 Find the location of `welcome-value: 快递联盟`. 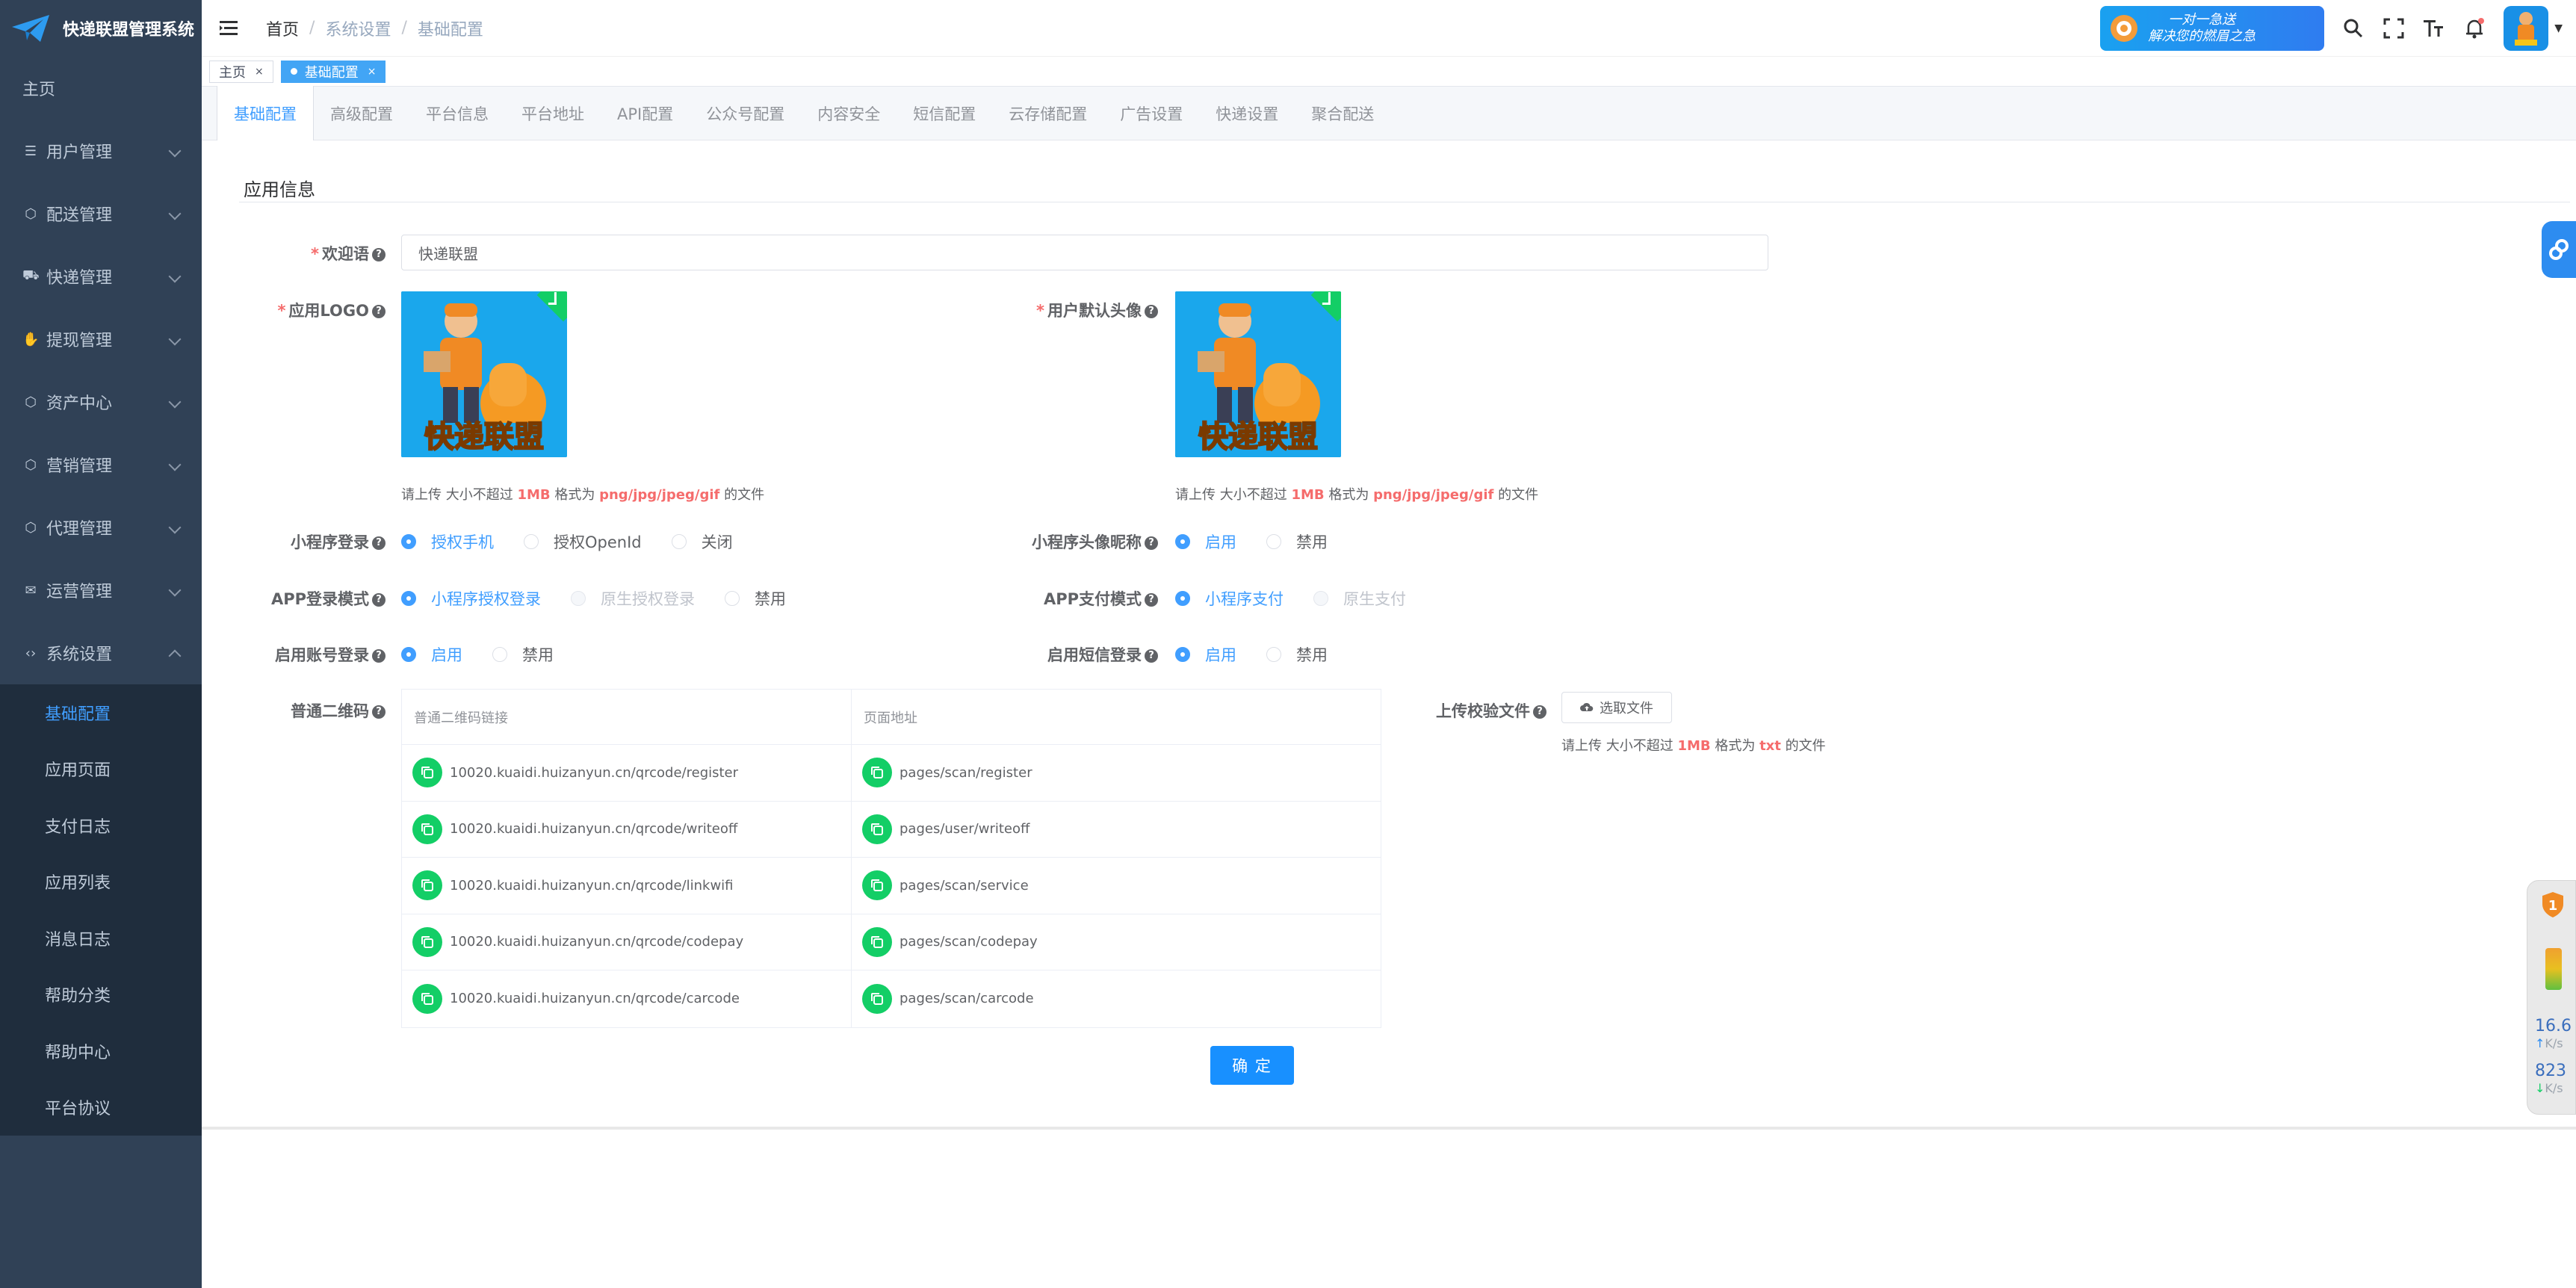

welcome-value: 快递联盟 is located at coordinates (448, 253).